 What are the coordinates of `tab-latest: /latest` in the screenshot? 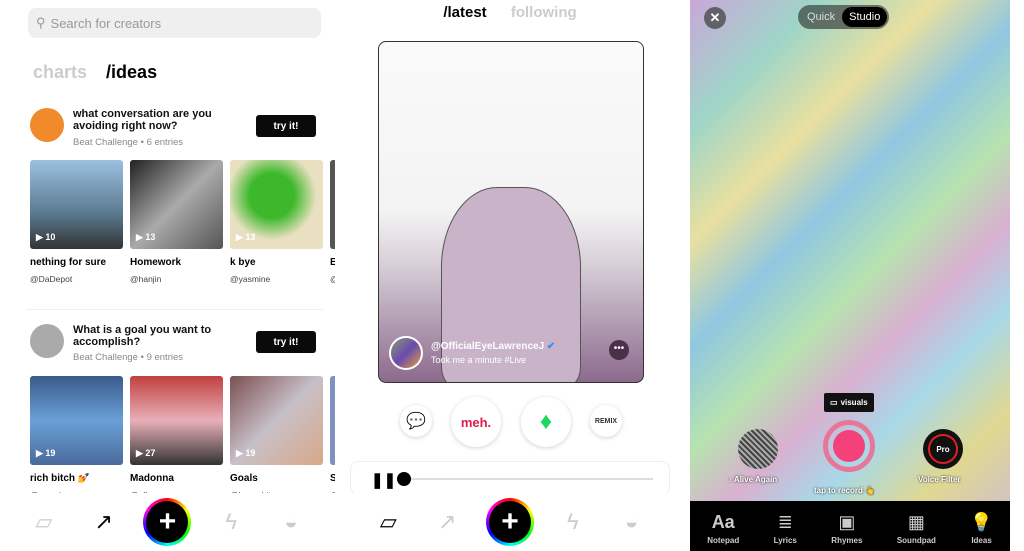 It's located at (464, 12).